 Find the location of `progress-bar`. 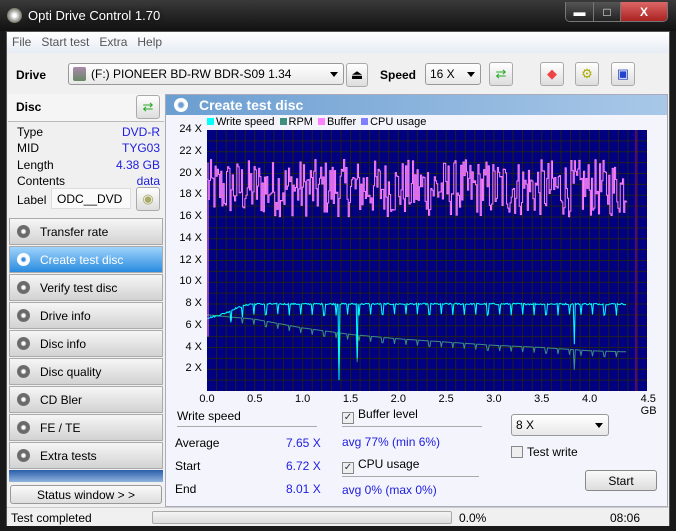

progress-bar is located at coordinates (302, 517).